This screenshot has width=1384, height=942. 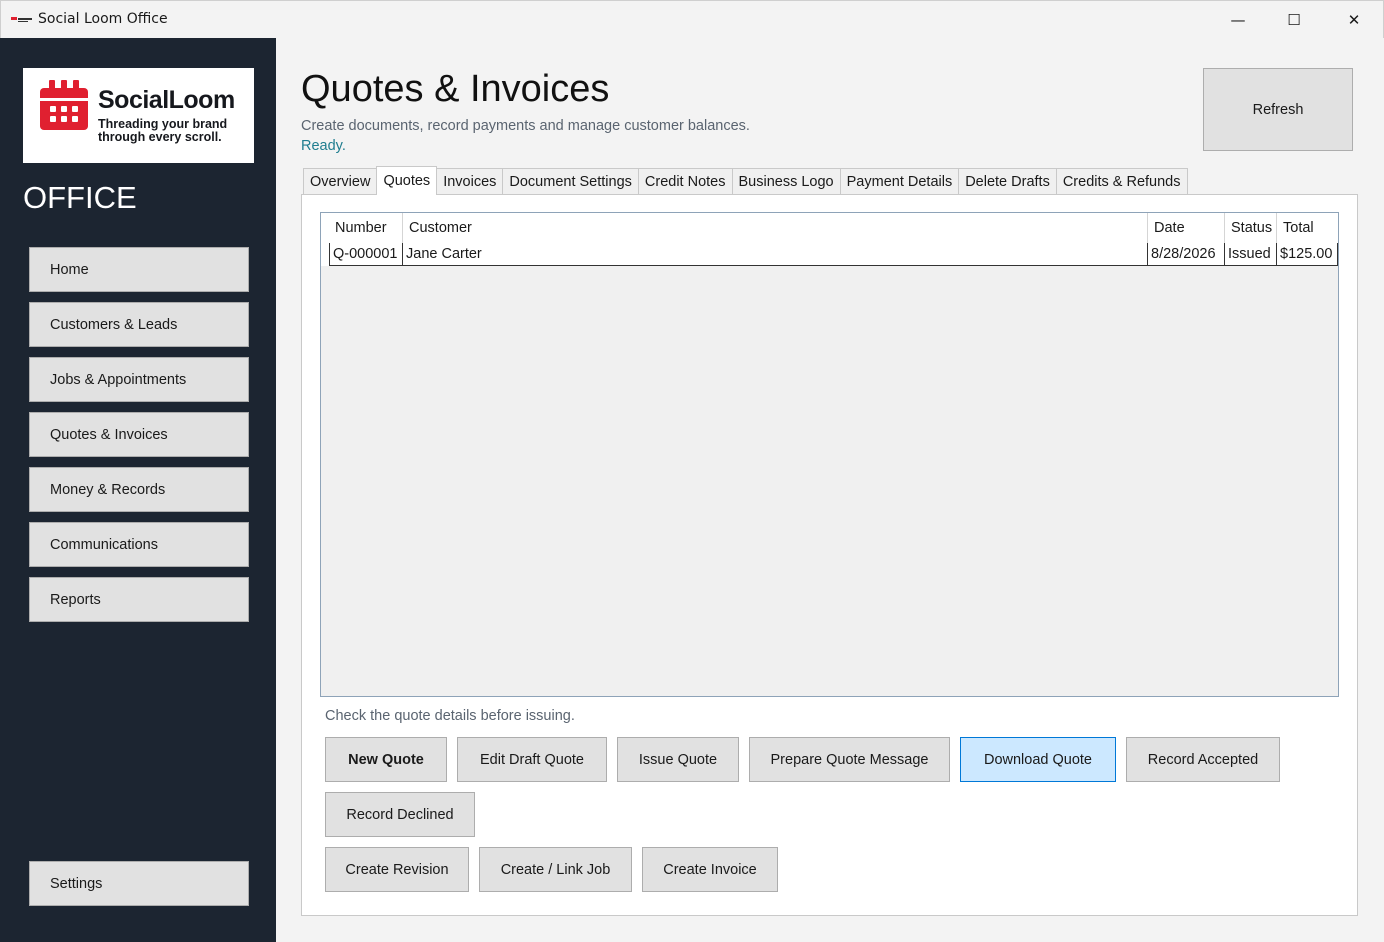 What do you see at coordinates (470, 181) in the screenshot?
I see `tab-invoices: Invoices` at bounding box center [470, 181].